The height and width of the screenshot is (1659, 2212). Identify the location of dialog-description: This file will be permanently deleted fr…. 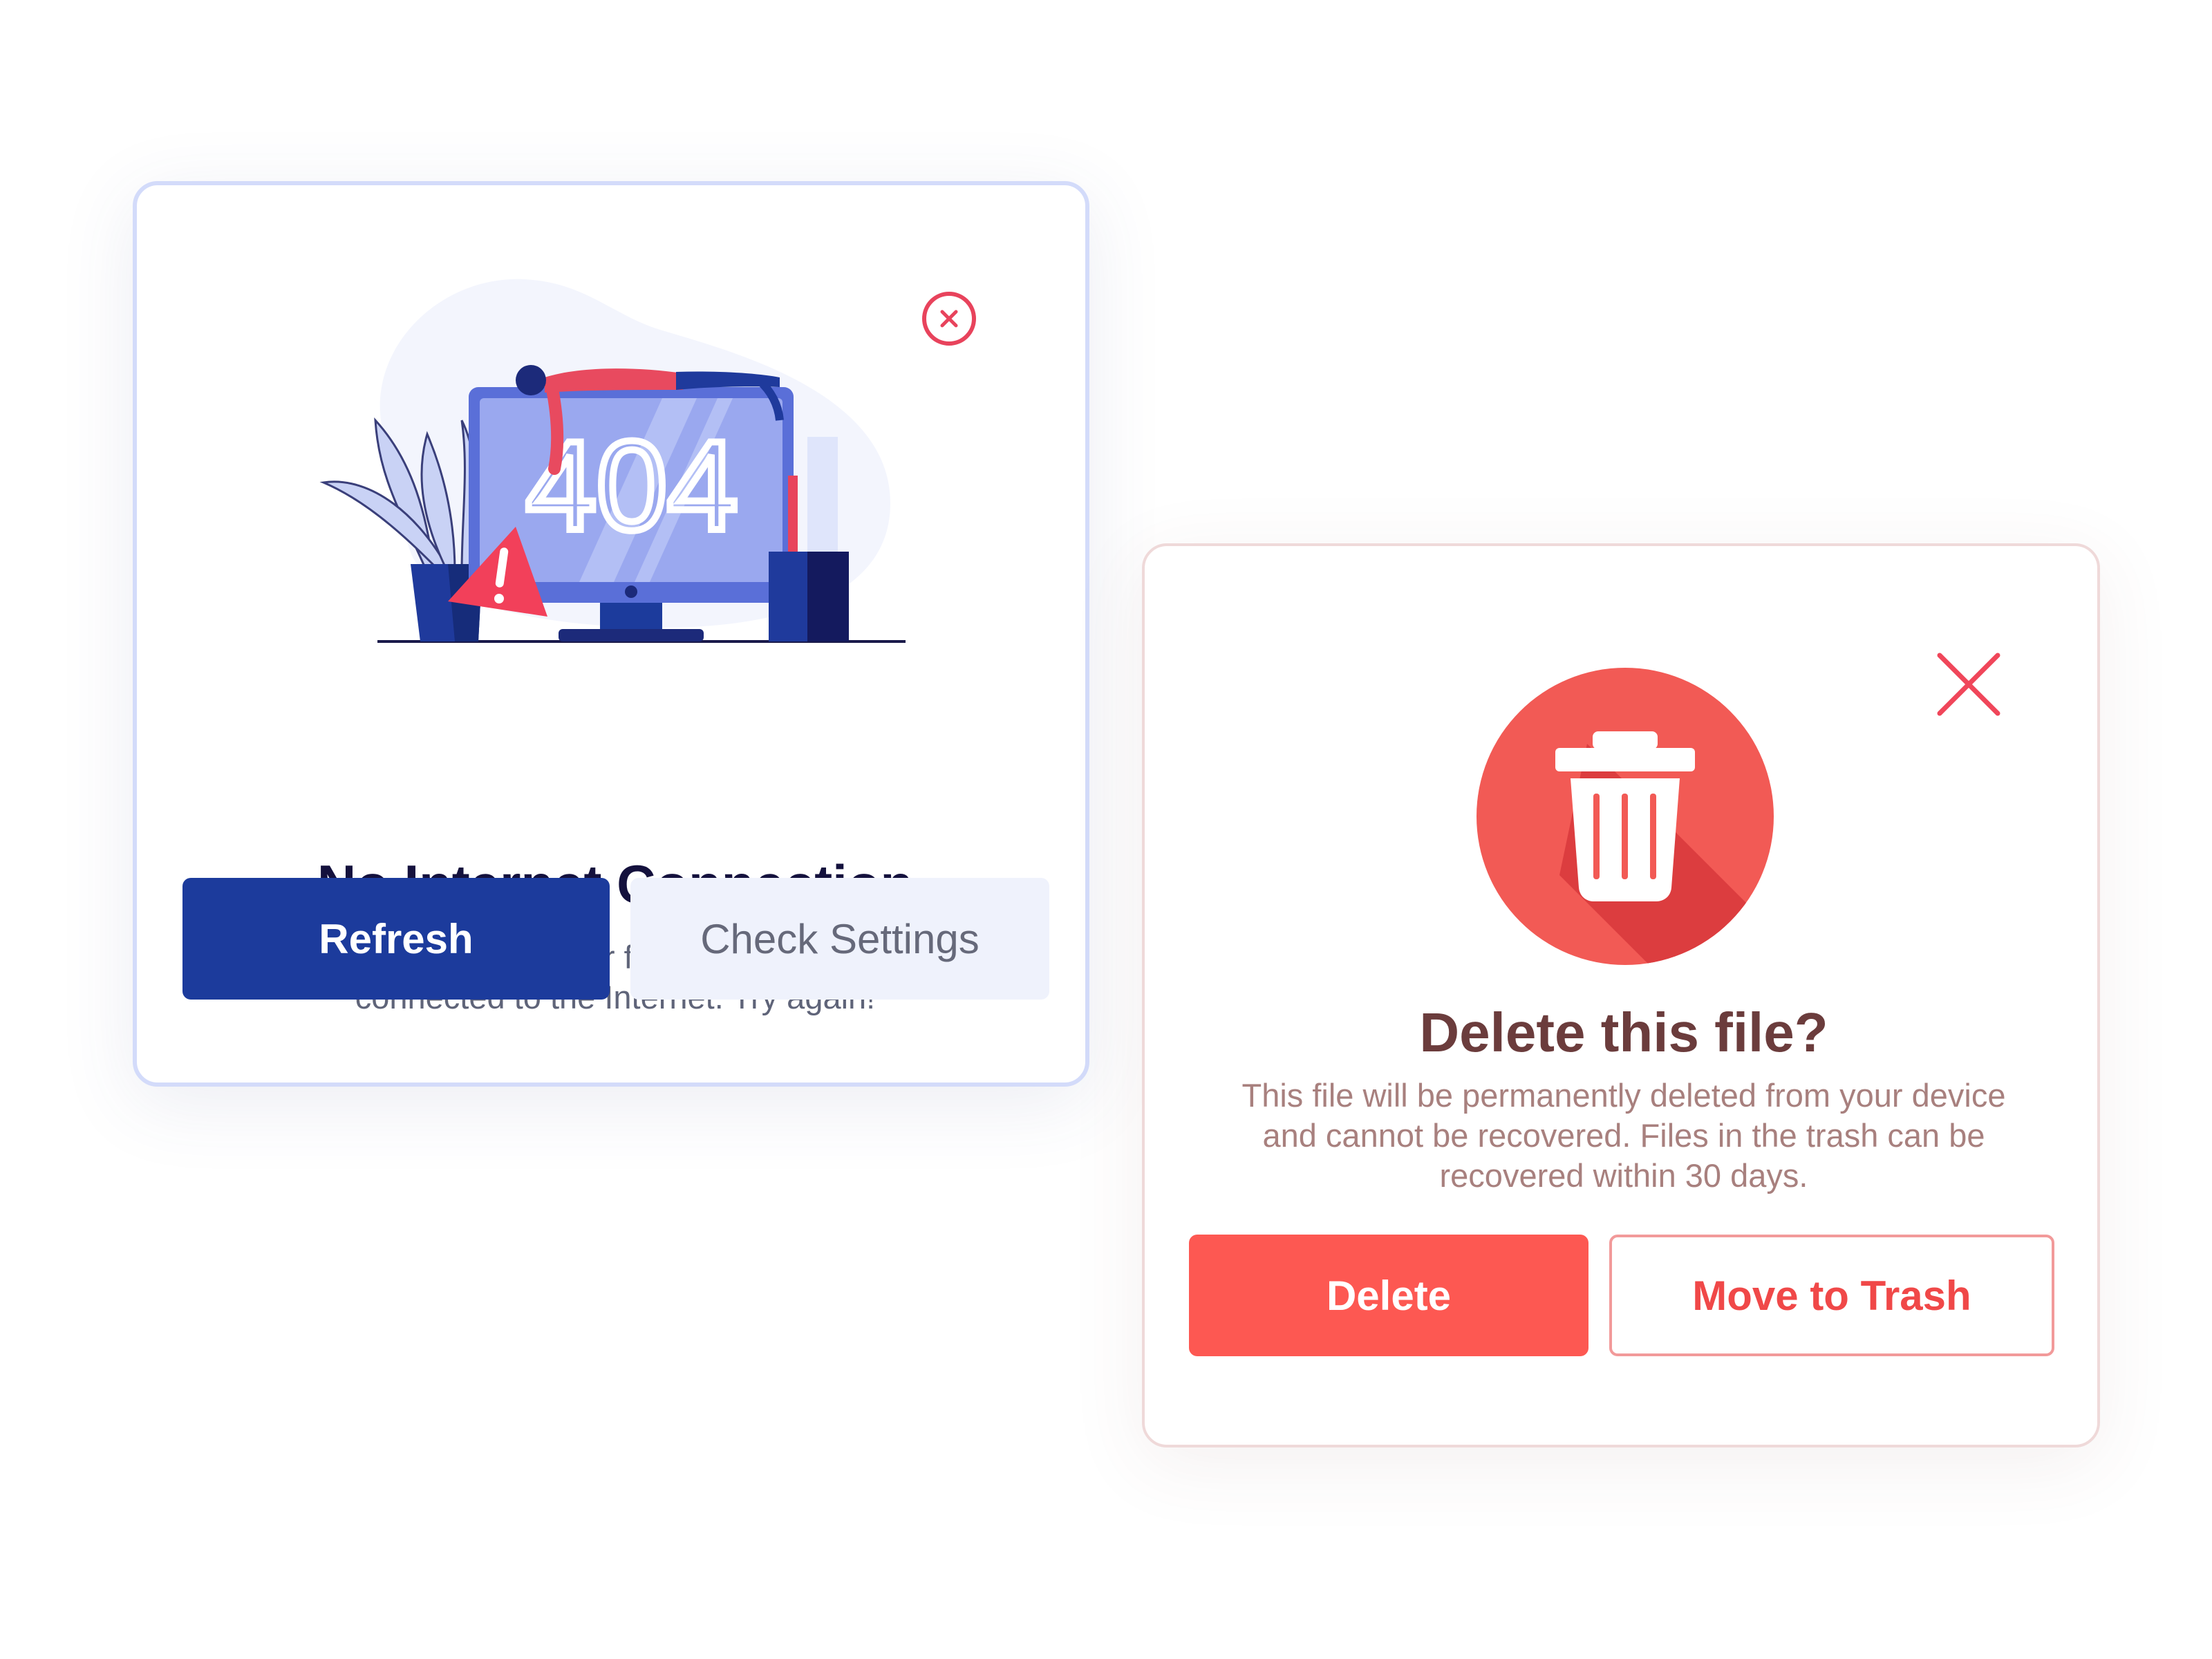
(1624, 1135).